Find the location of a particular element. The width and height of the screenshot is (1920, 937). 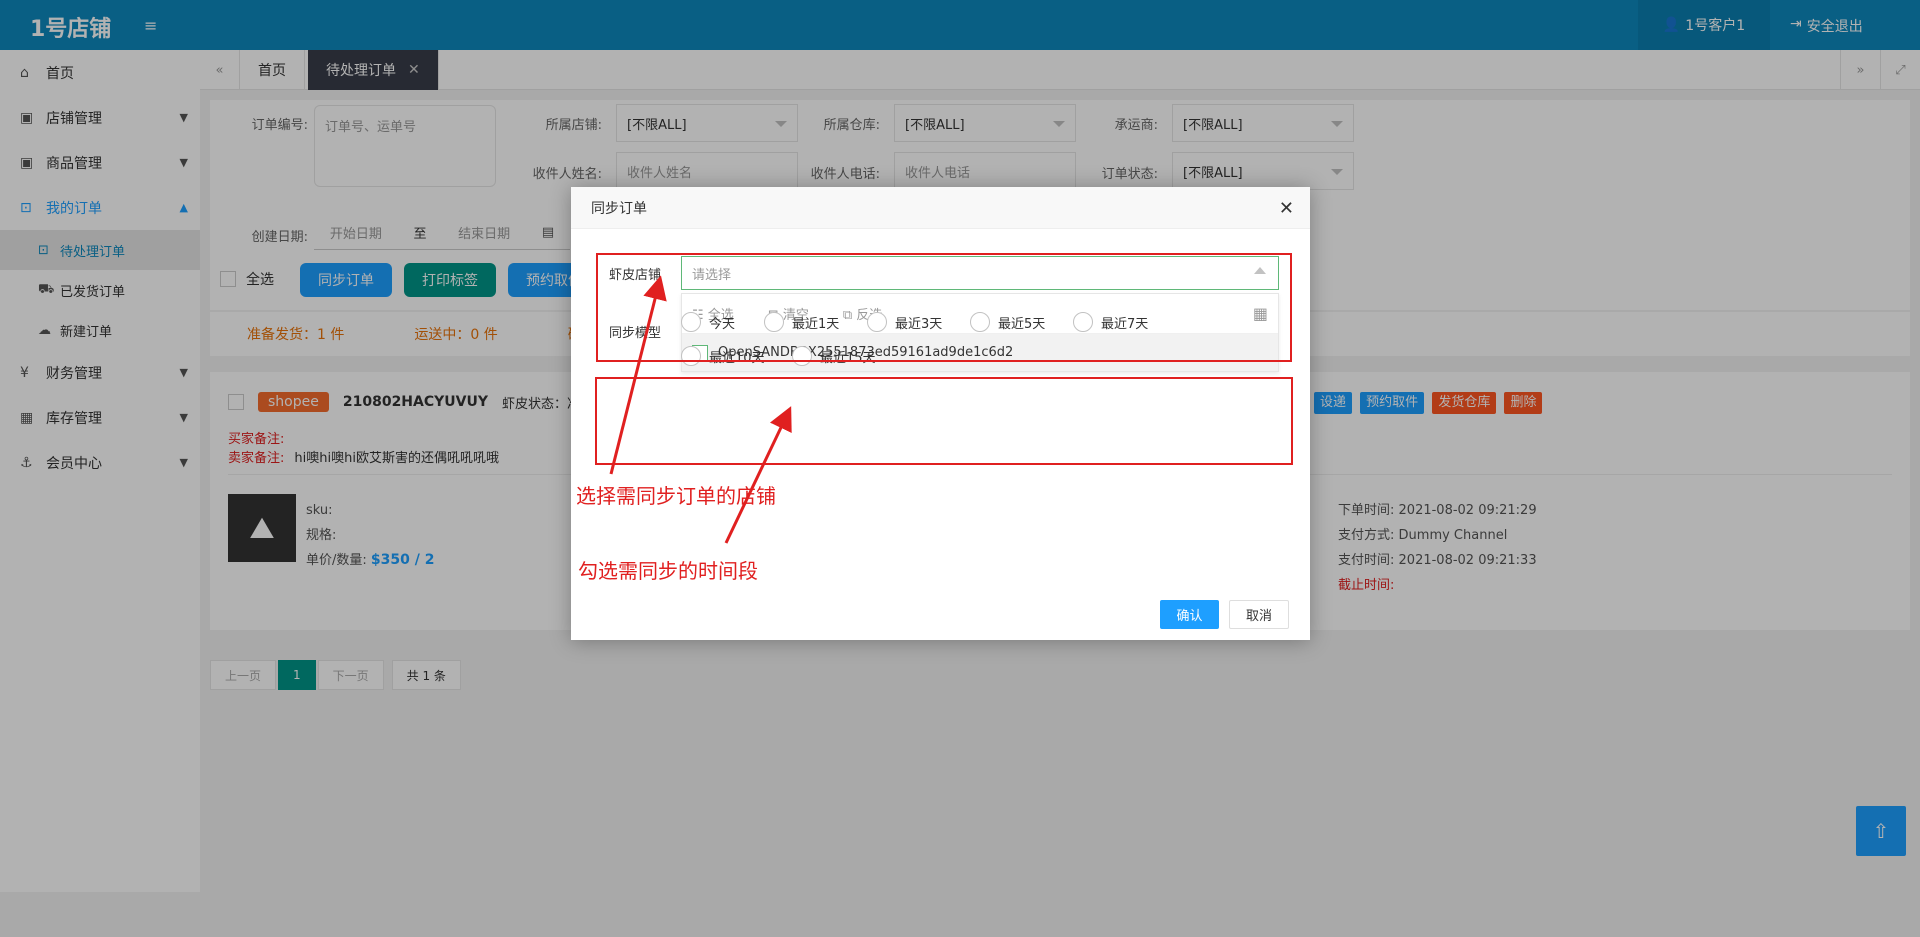

cancel-button: 取消 is located at coordinates (1259, 614).